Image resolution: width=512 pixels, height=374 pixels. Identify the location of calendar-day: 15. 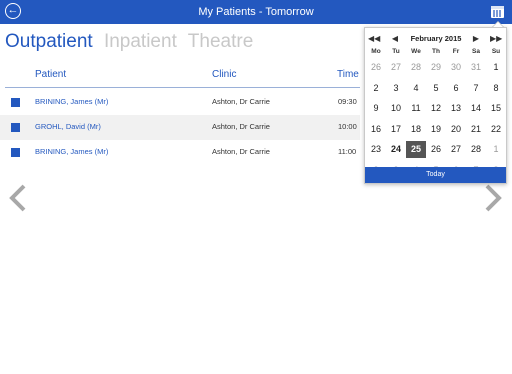
(496, 108).